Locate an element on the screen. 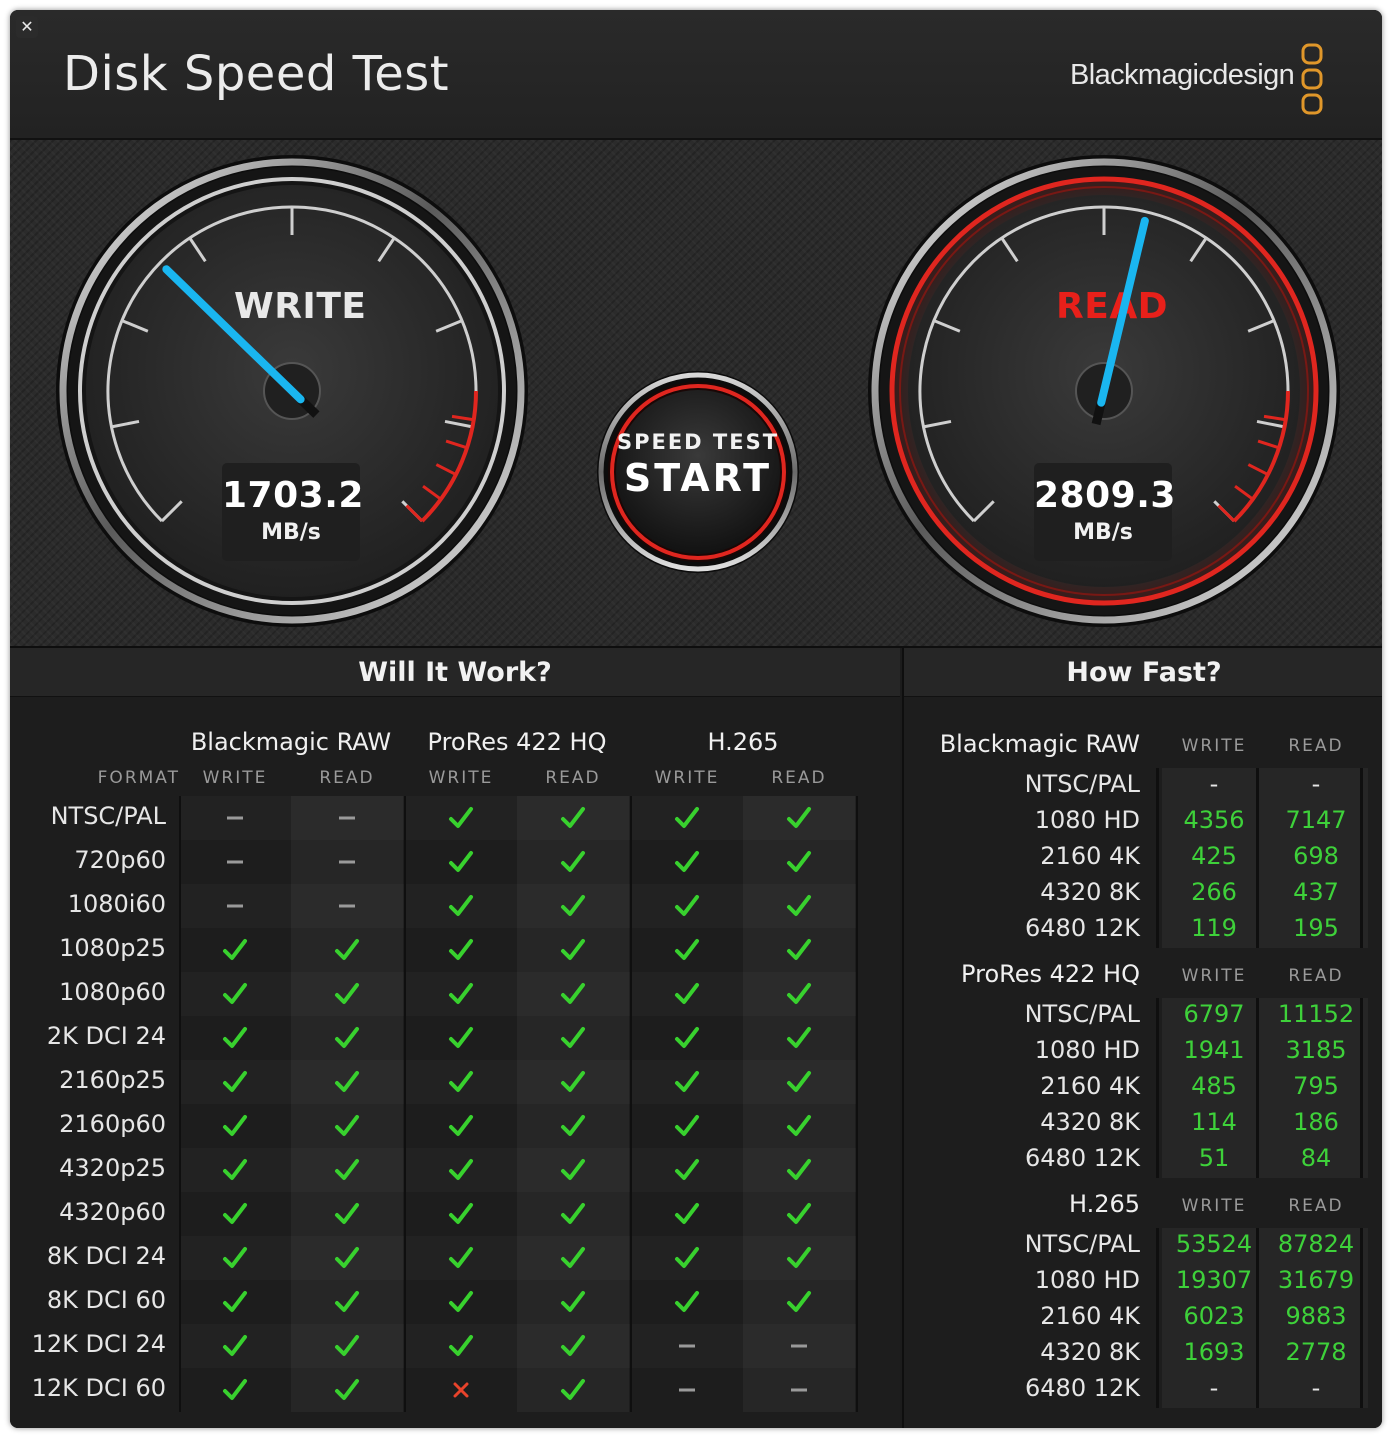  how-fast-row-label: NTSC/PAL is located at coordinates (1082, 784).